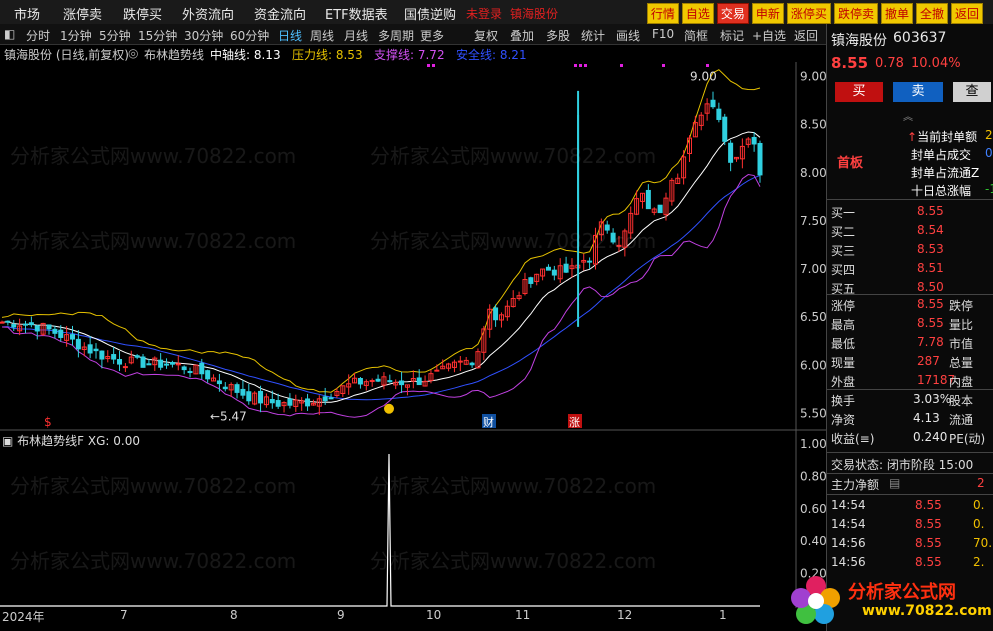 Image resolution: width=993 pixels, height=631 pixels. I want to click on trade-button: 交易, so click(732, 13).